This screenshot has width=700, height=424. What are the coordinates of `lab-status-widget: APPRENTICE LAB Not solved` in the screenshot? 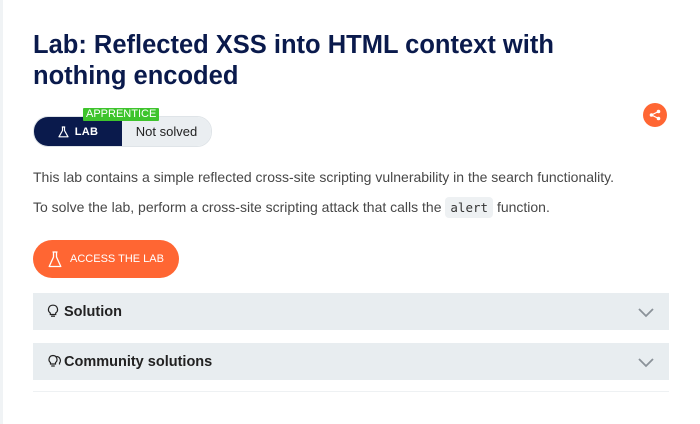 It's located at (122, 127).